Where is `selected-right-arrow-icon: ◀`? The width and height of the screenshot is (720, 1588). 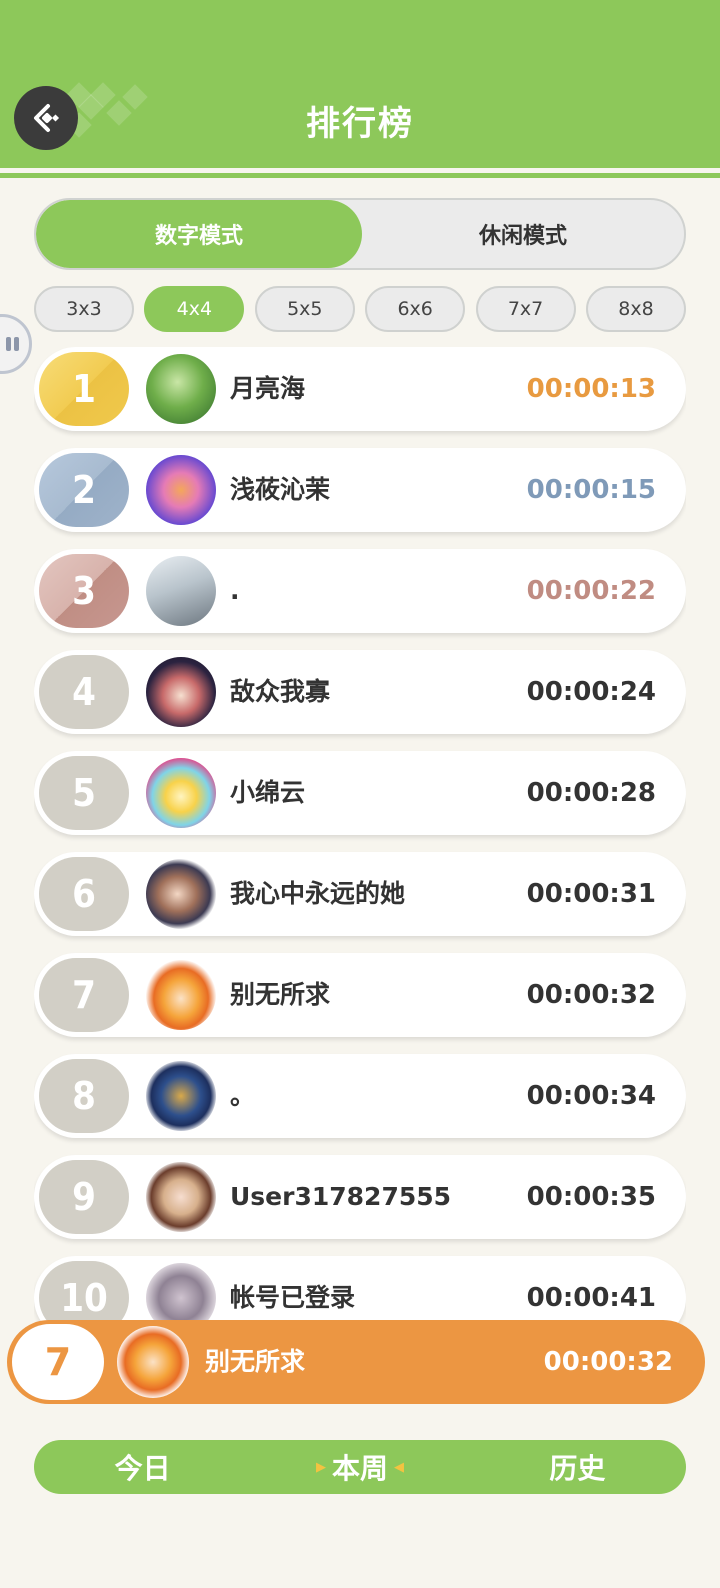
selected-right-arrow-icon: ◀ is located at coordinates (399, 1467).